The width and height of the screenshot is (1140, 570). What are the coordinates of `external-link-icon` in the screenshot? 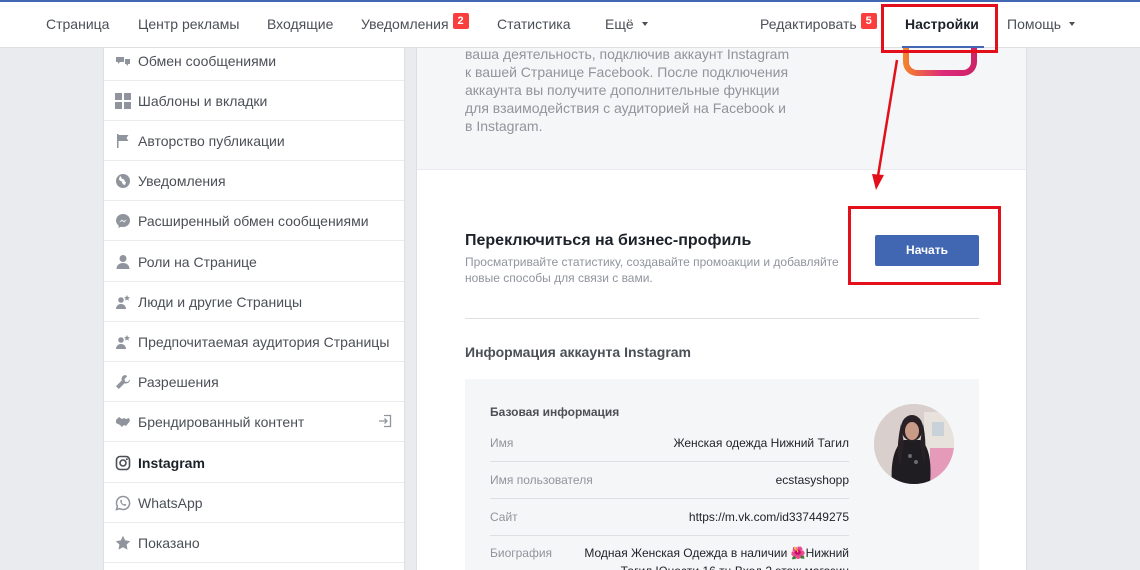 It's located at (385, 421).